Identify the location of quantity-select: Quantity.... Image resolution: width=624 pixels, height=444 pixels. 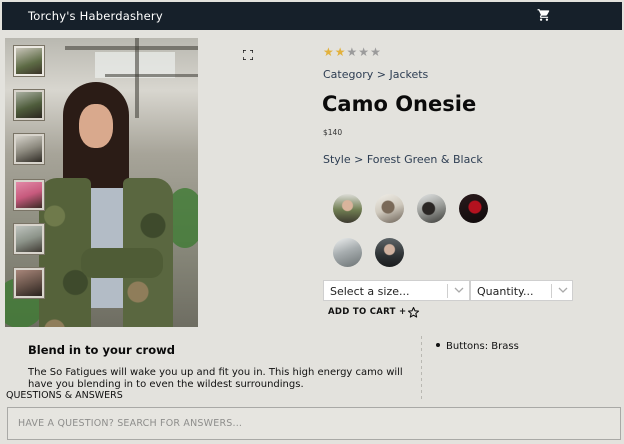
(521, 290).